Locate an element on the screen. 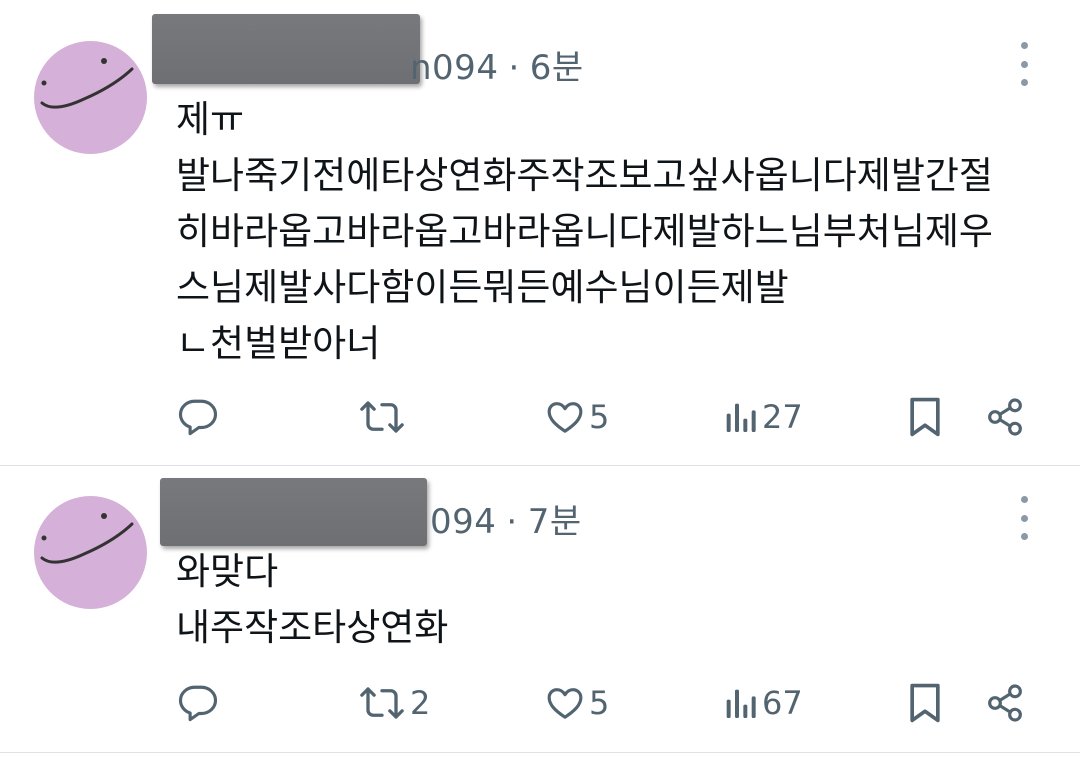 The image size is (1080, 757). handle: n094 is located at coordinates (454, 68).